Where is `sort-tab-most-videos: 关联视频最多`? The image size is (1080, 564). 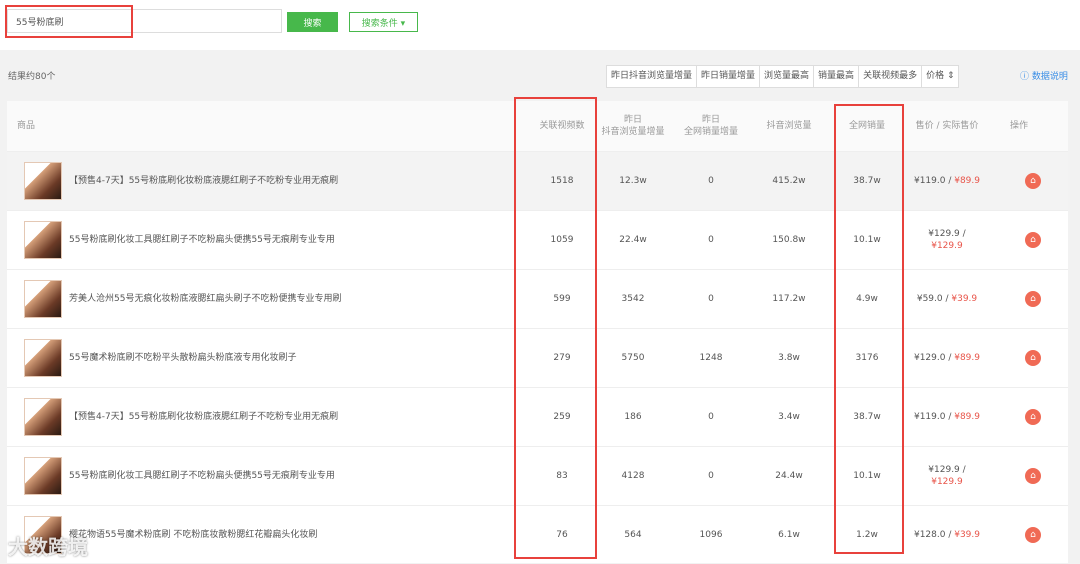 sort-tab-most-videos: 关联视频最多 is located at coordinates (891, 76).